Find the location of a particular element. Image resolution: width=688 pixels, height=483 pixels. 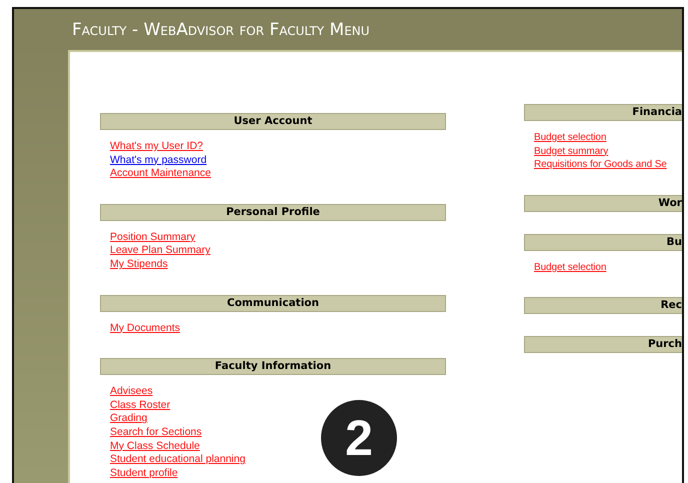

menu-link: Student profile is located at coordinates (144, 473).